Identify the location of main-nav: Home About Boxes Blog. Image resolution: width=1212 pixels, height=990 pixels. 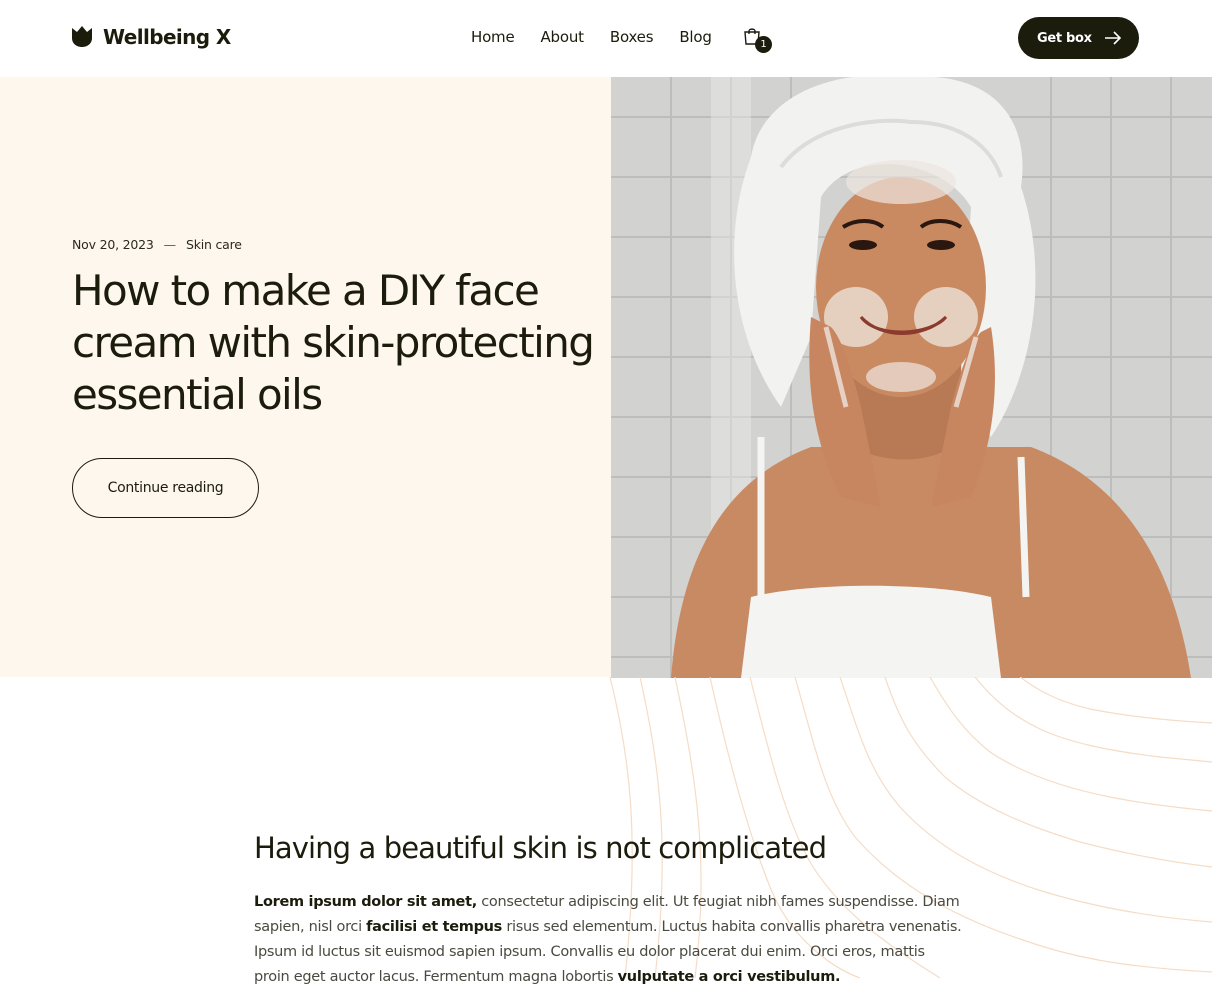
(604, 37).